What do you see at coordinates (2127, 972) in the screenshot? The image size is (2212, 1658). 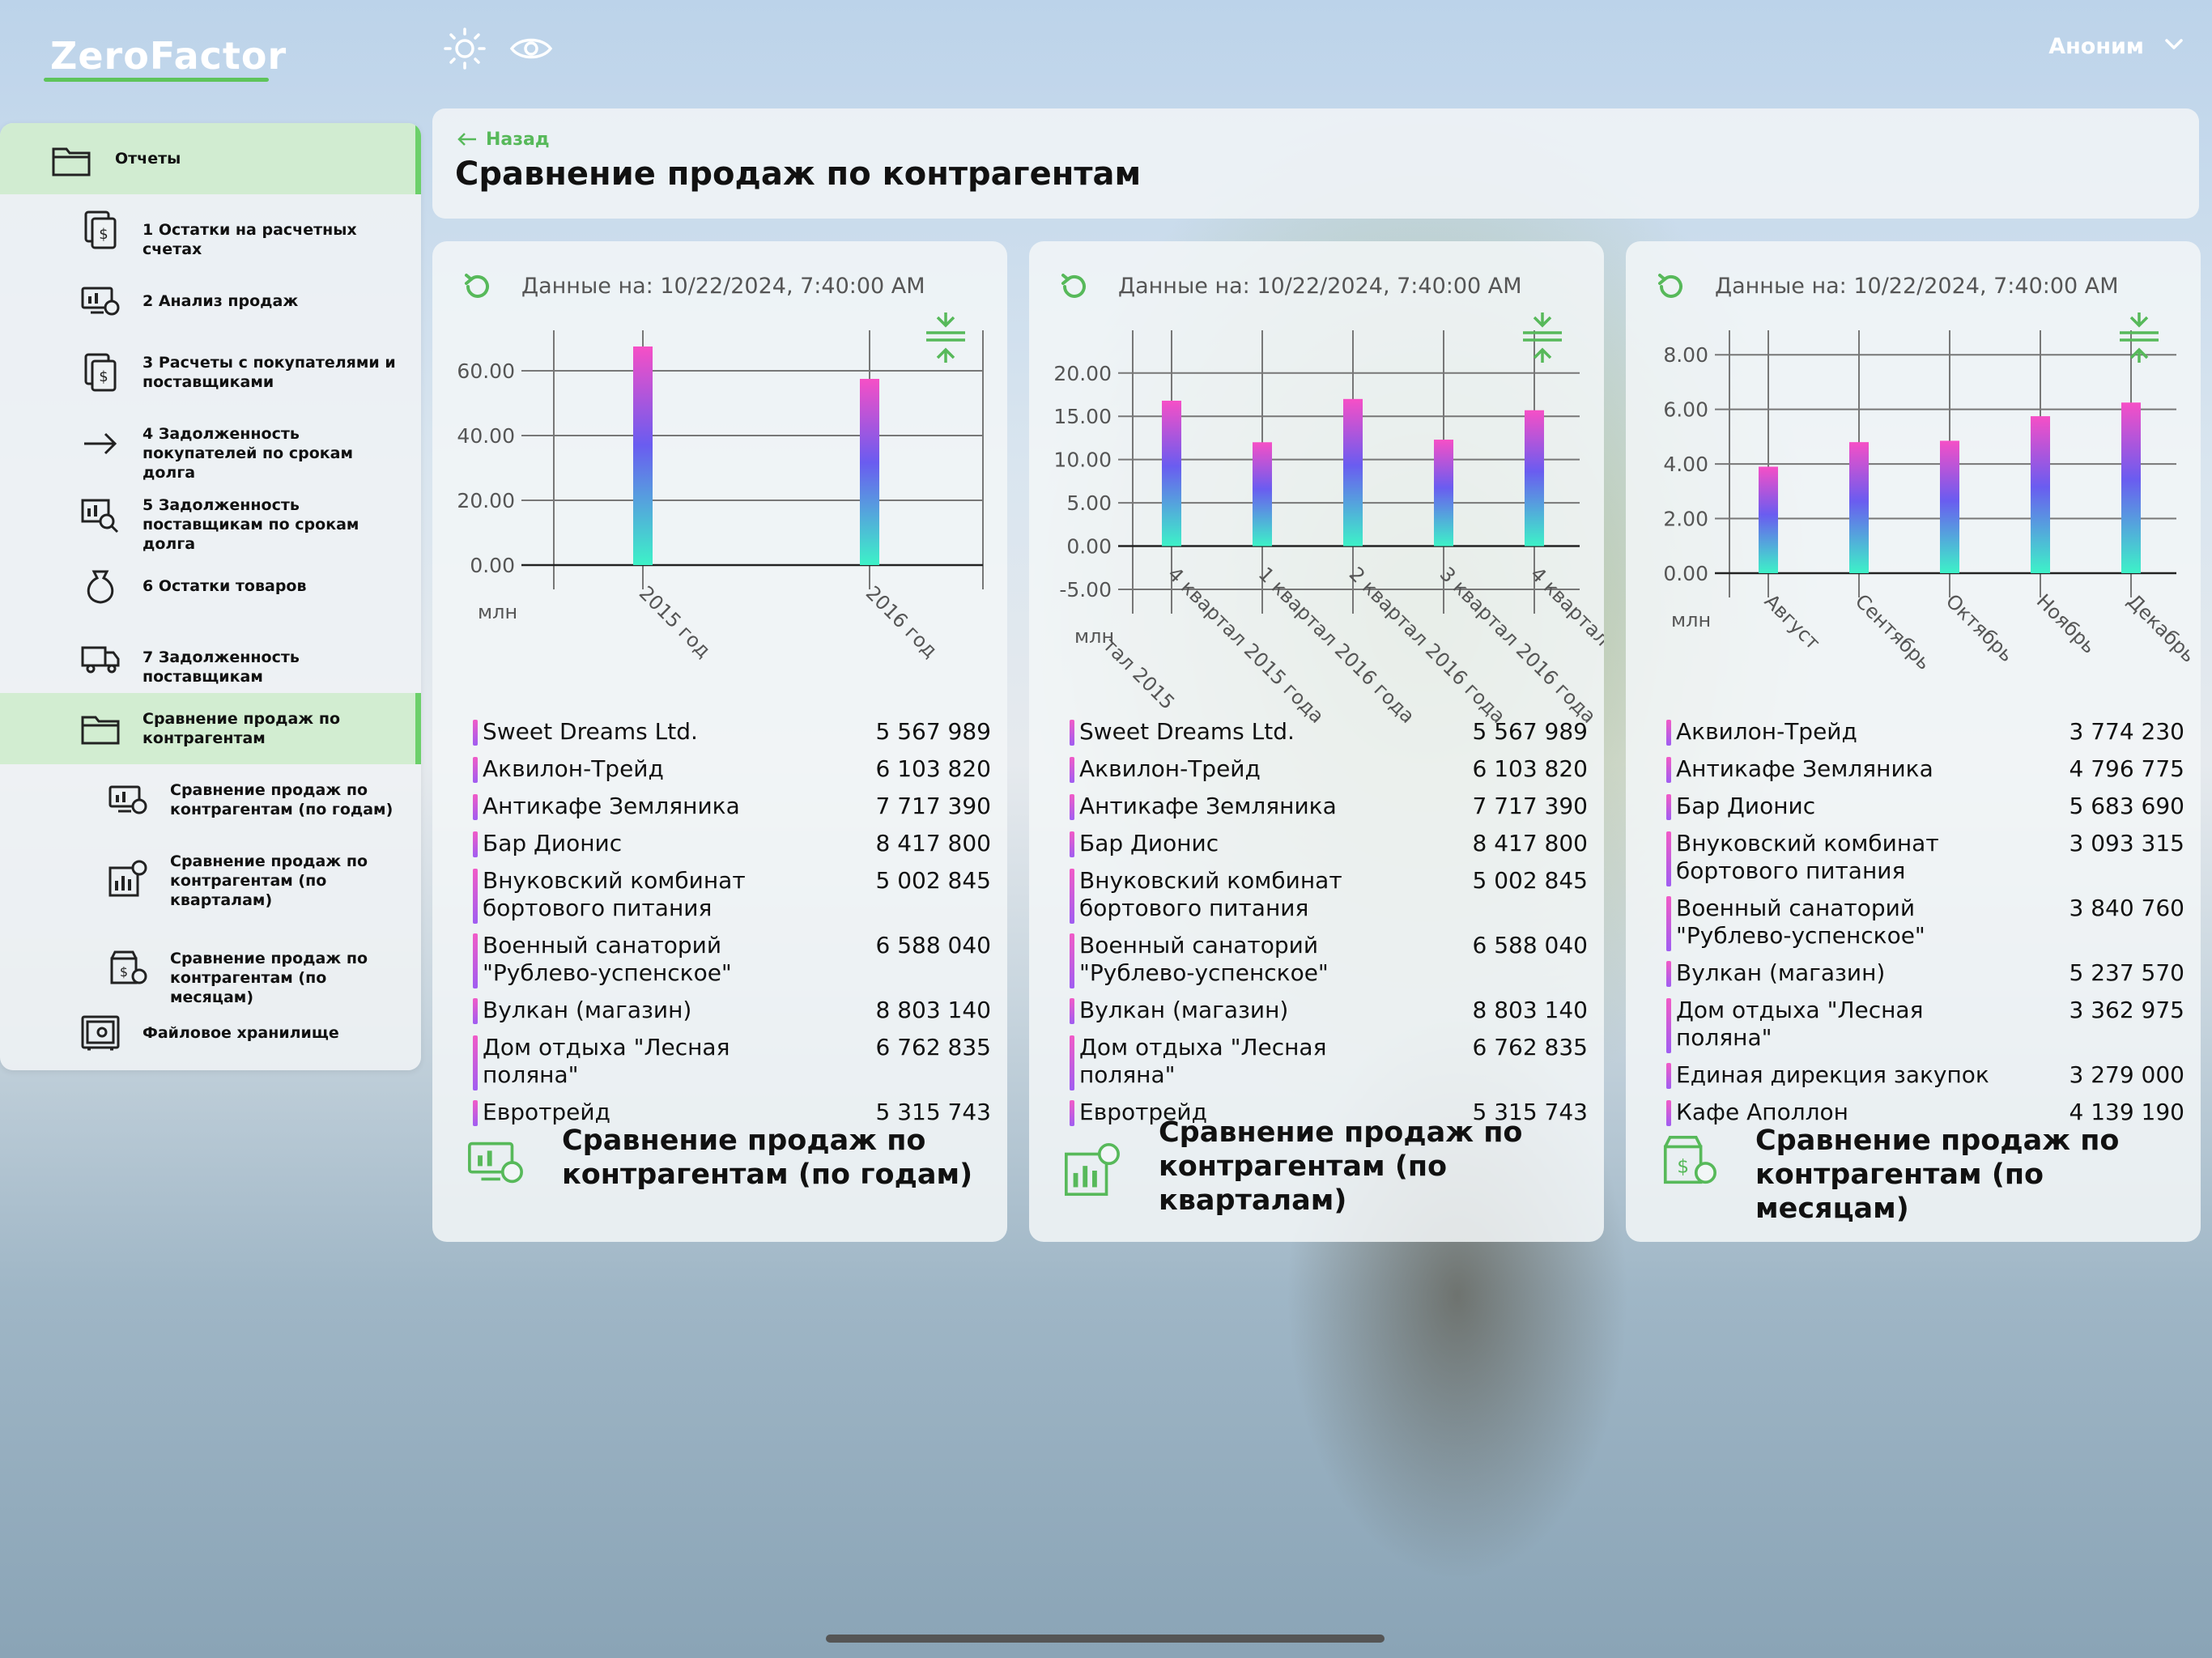 I see `counterparty-value: 5 237 570` at bounding box center [2127, 972].